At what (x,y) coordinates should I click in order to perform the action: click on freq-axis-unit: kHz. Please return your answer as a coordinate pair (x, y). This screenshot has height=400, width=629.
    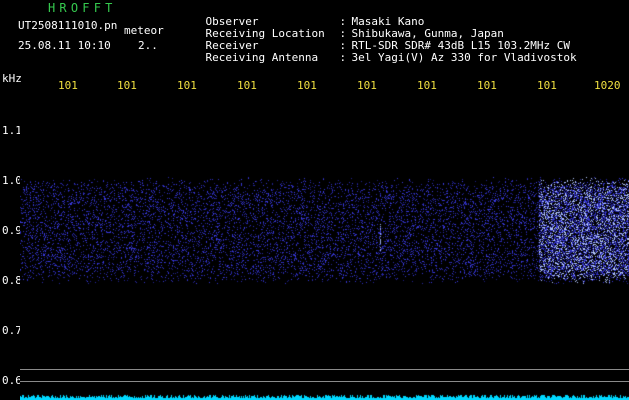
    Looking at the image, I should click on (12, 78).